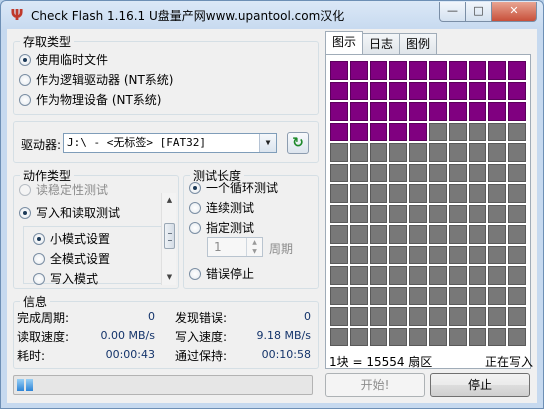 The height and width of the screenshot is (409, 544). I want to click on close-button: ✕, so click(514, 12).